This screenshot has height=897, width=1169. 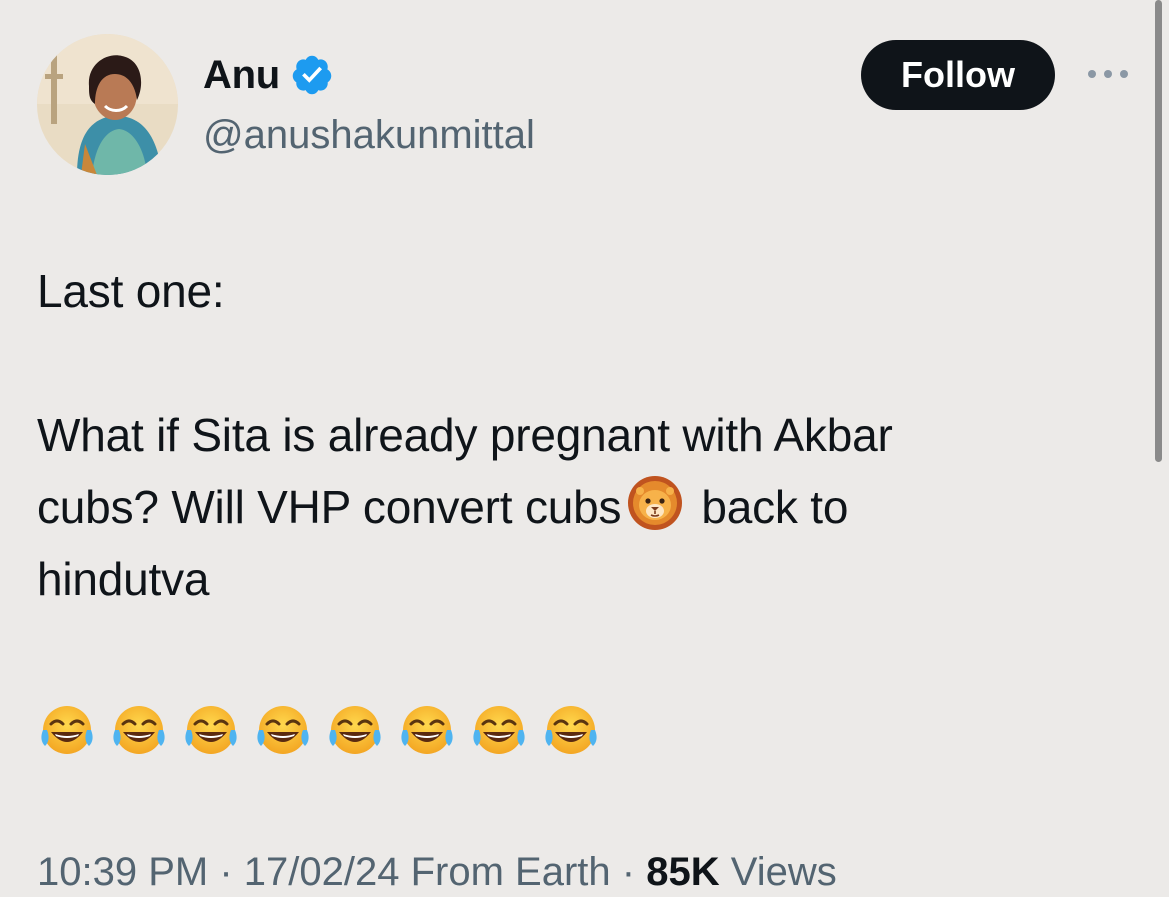 I want to click on author-handle: @anushakunmittal, so click(x=369, y=135).